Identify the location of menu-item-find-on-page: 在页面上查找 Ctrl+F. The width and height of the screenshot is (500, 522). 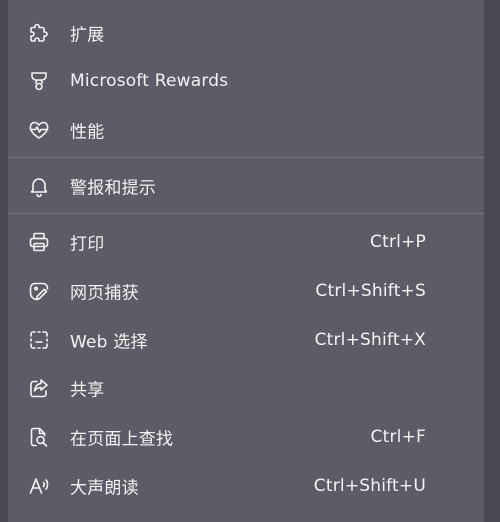
(246, 437).